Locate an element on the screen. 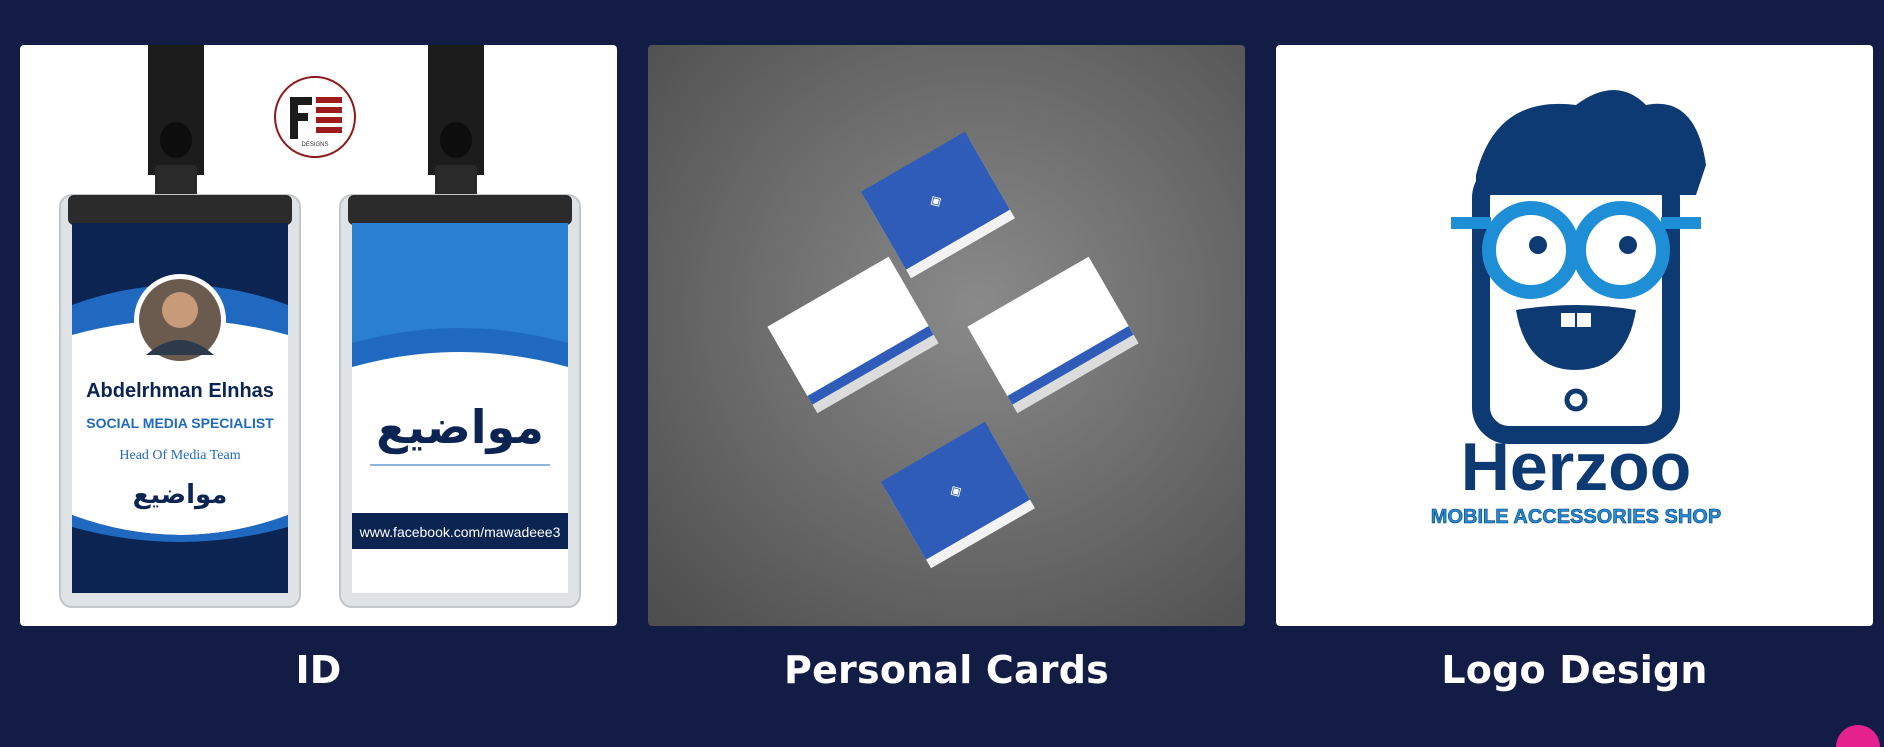  svg-text: Abdelrhman Elnhas is located at coordinates (180, 391).